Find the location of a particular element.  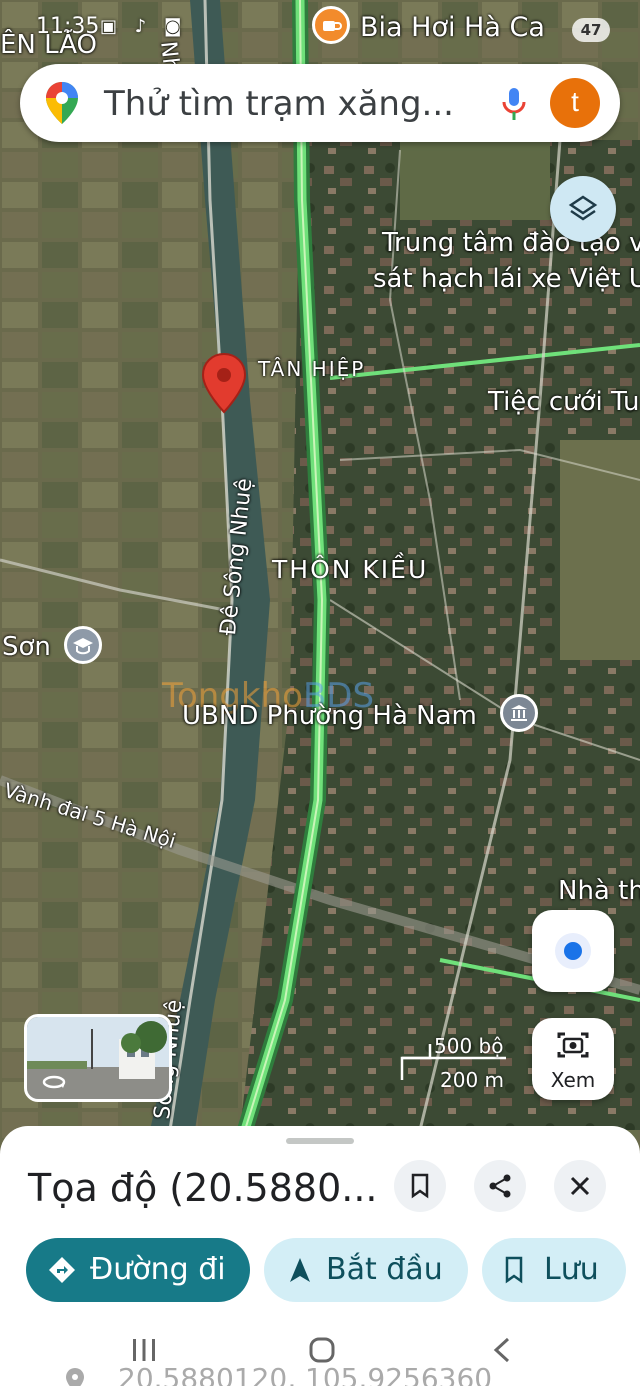

scale-imperial: 500 bộ is located at coordinates (469, 1046).